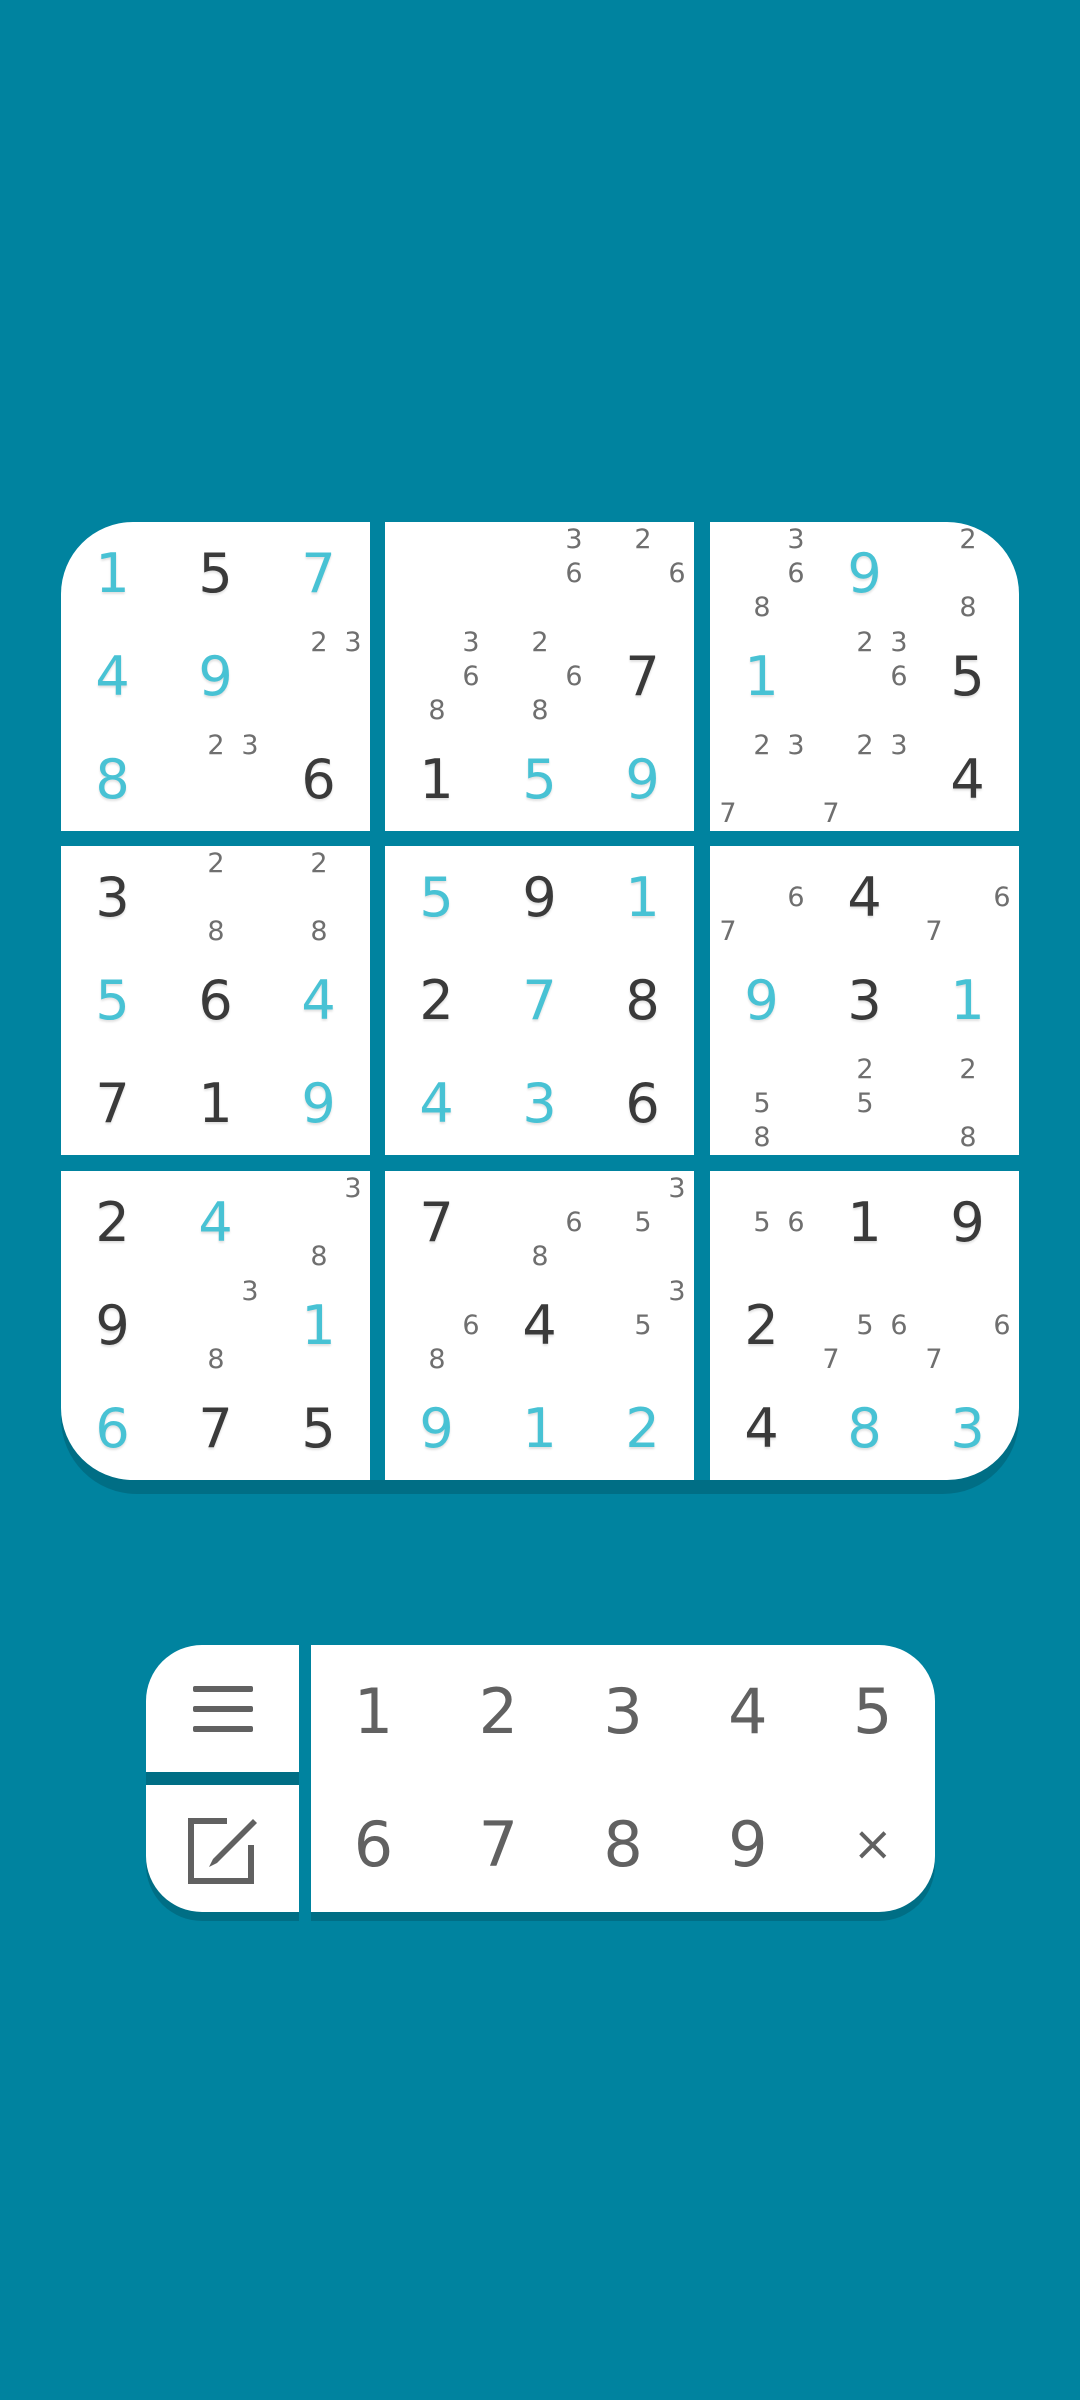 The width and height of the screenshot is (1080, 2400). I want to click on pencil-note: 7, so click(934, 1359).